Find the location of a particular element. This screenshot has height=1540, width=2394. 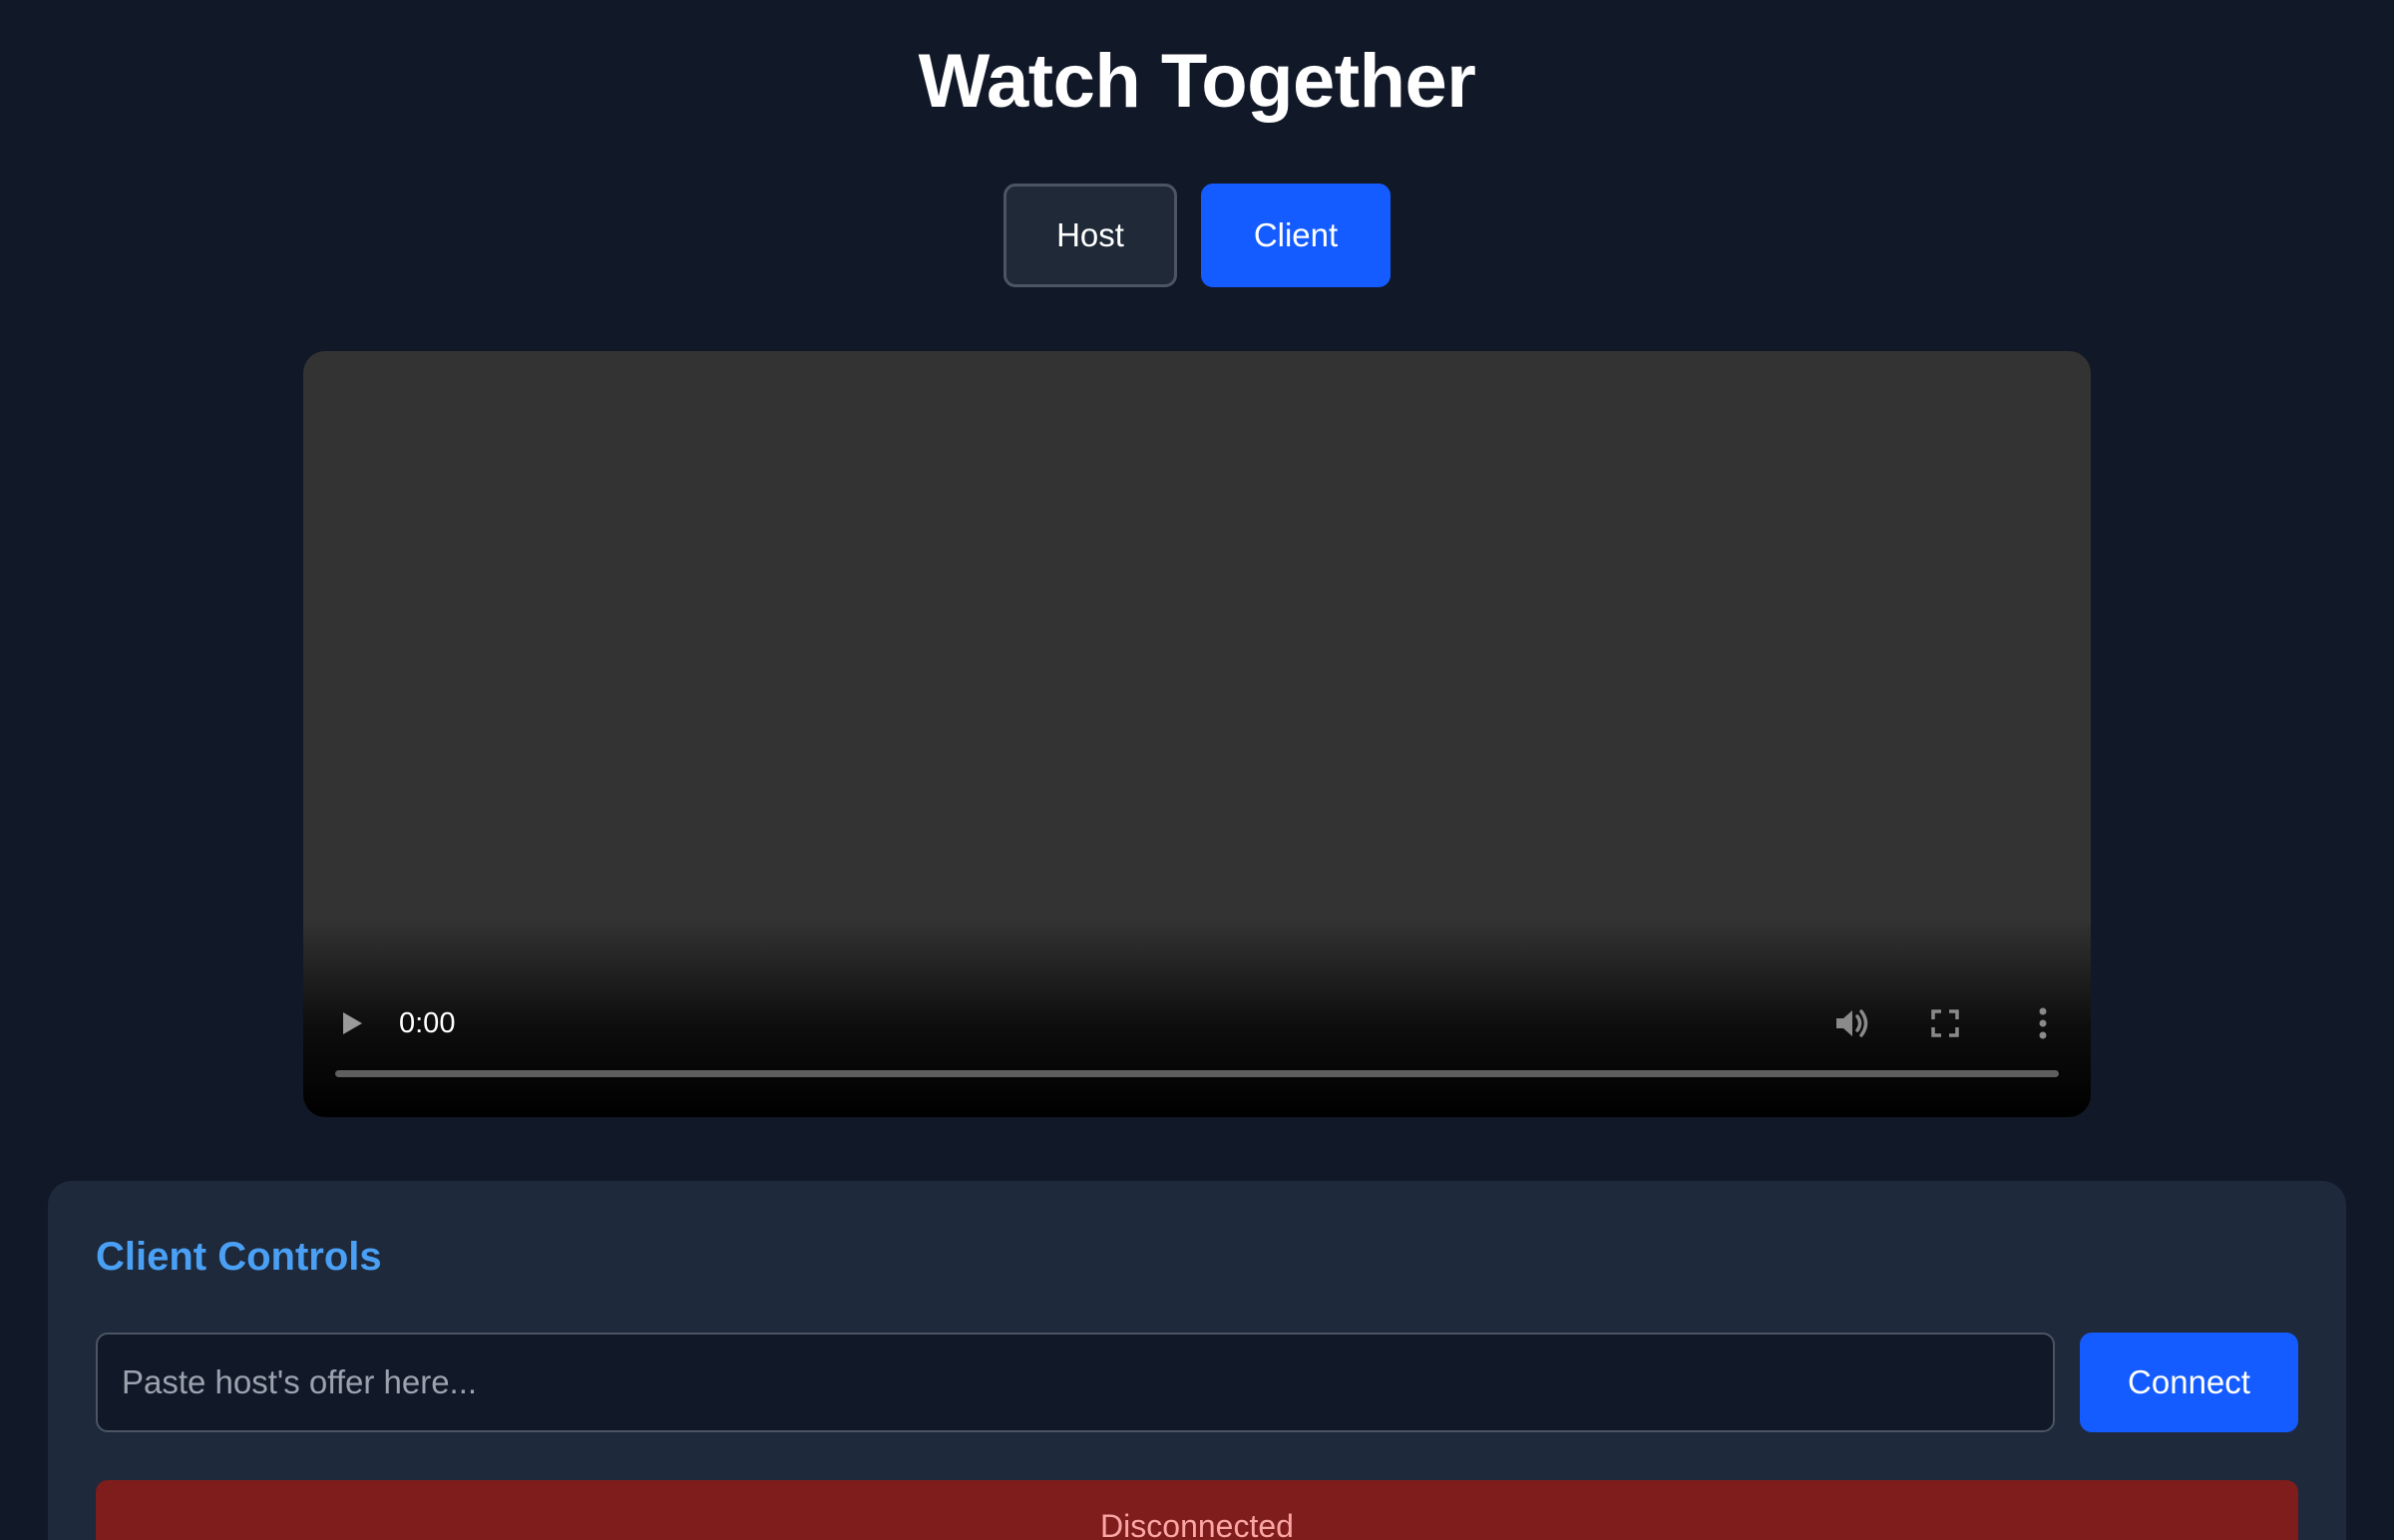

connection-status-text: Disconnected is located at coordinates (1197, 1524).